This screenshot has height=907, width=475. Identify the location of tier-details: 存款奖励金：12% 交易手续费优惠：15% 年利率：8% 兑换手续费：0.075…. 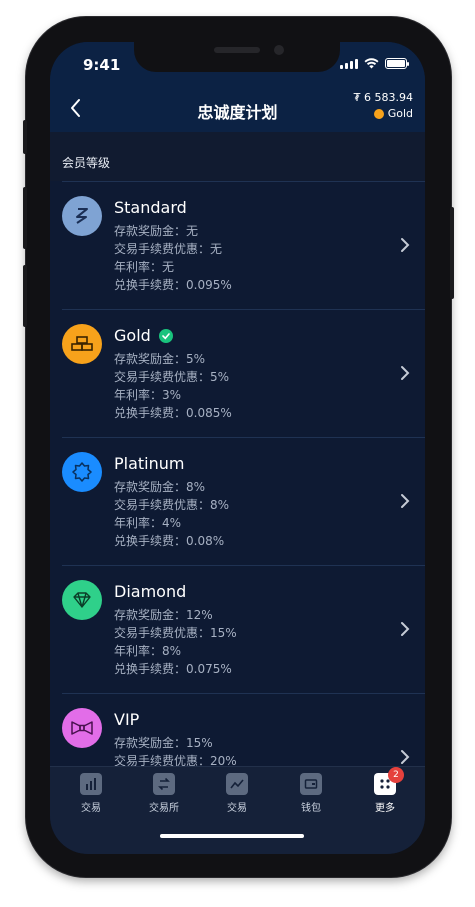
(175, 642).